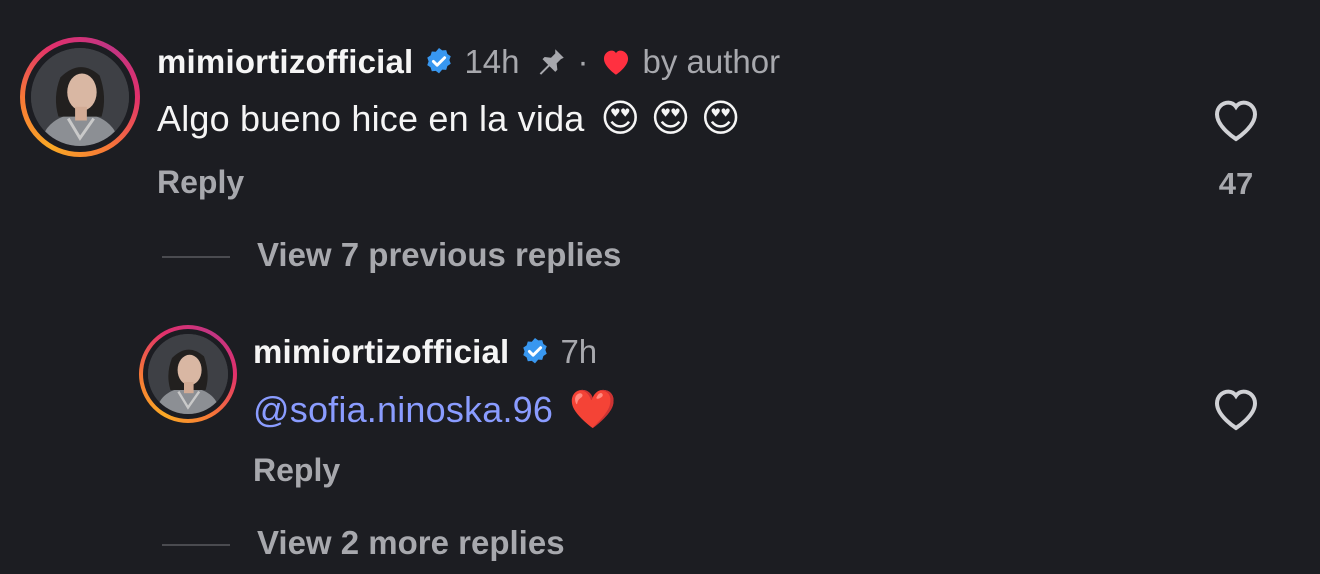 The image size is (1320, 574). I want to click on view-previous-replies-button: View 7 previous replies, so click(439, 255).